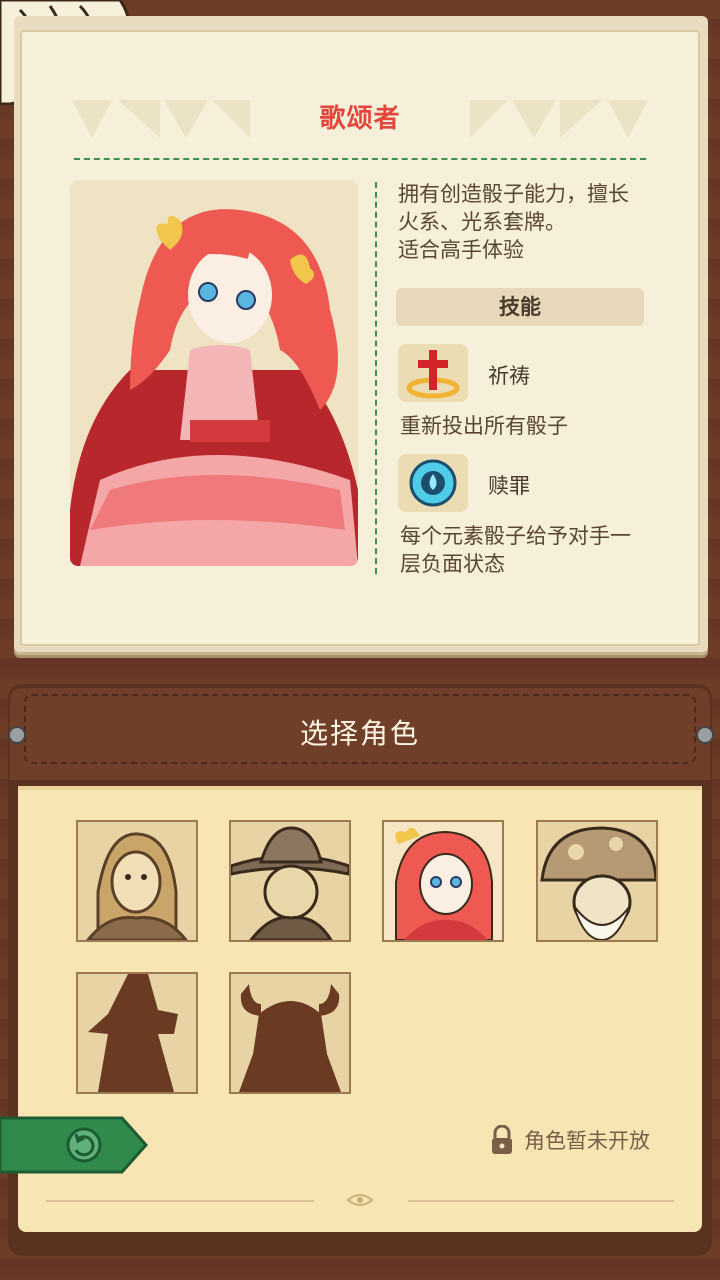 The height and width of the screenshot is (1280, 720). What do you see at coordinates (376, 378) in the screenshot?
I see `column-divider` at bounding box center [376, 378].